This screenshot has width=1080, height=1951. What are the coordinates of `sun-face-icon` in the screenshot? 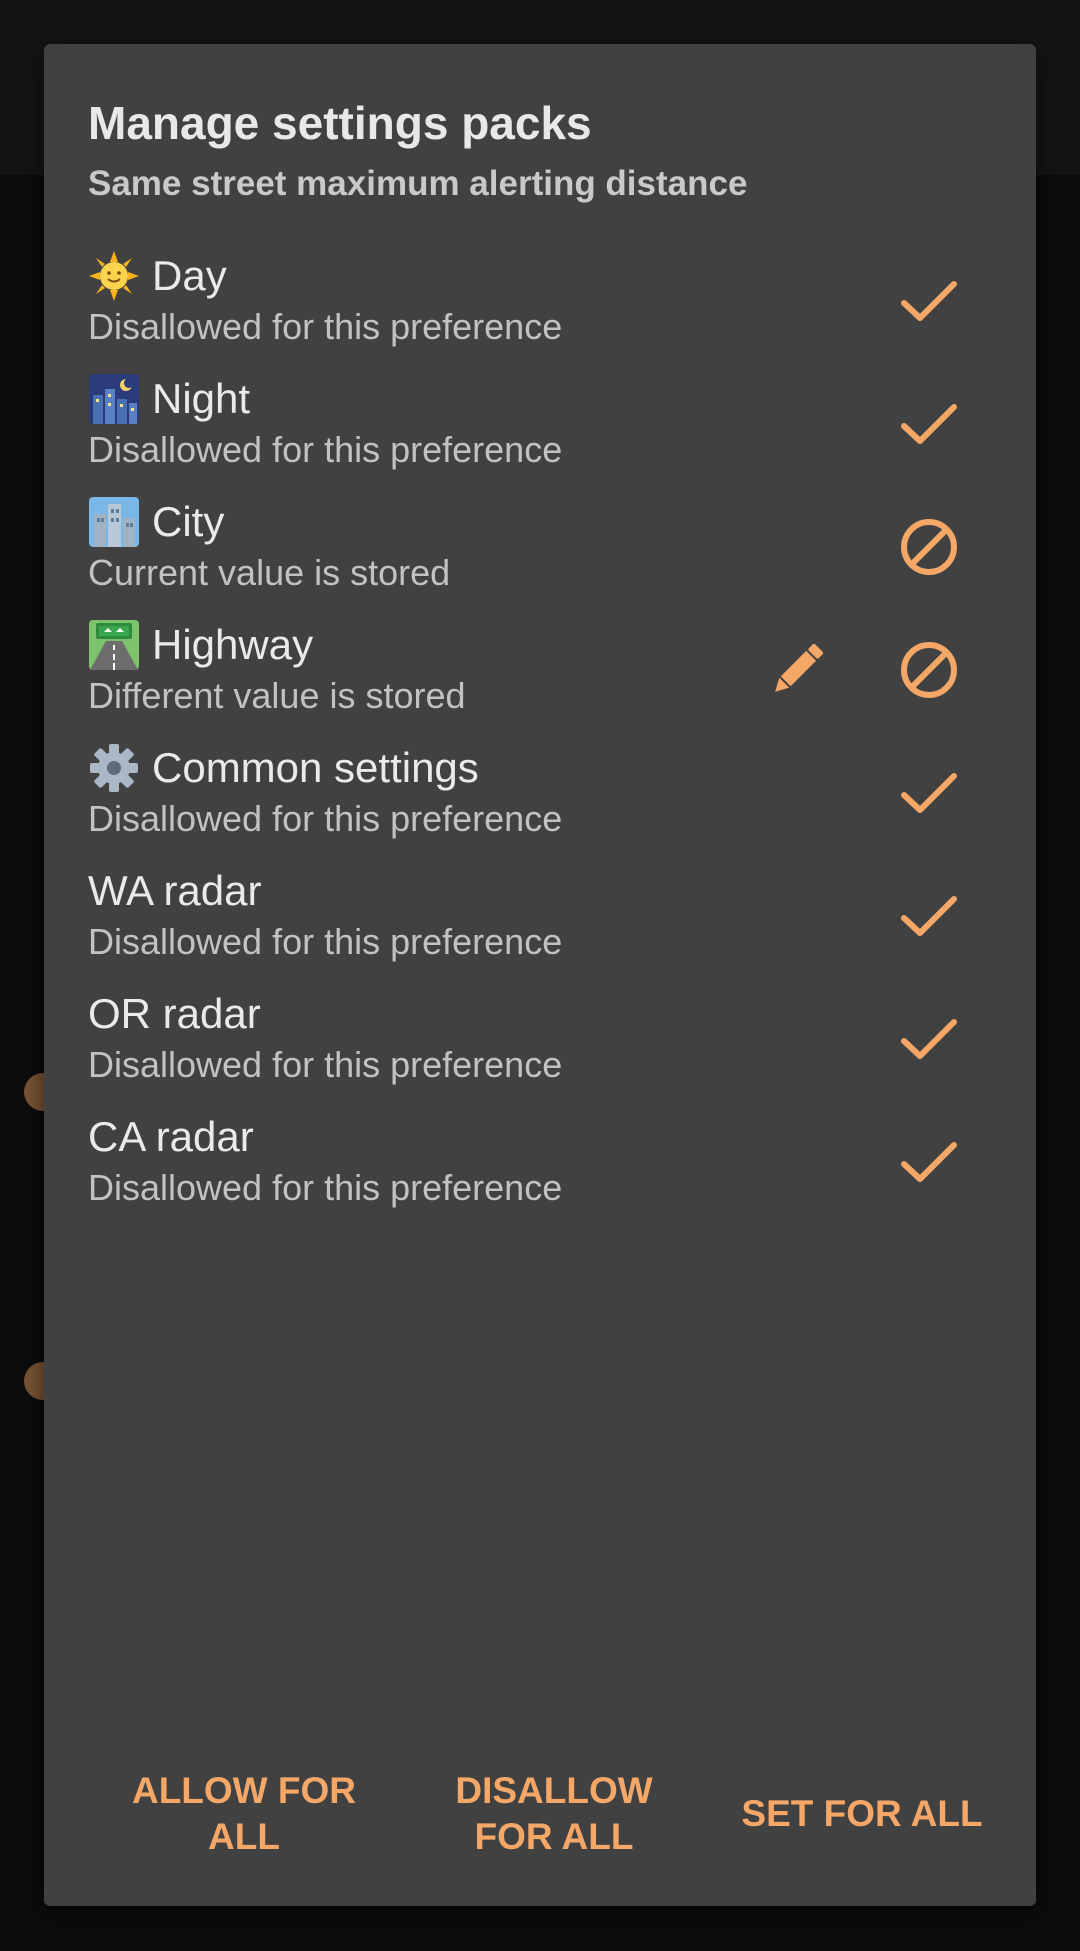 It's located at (114, 276).